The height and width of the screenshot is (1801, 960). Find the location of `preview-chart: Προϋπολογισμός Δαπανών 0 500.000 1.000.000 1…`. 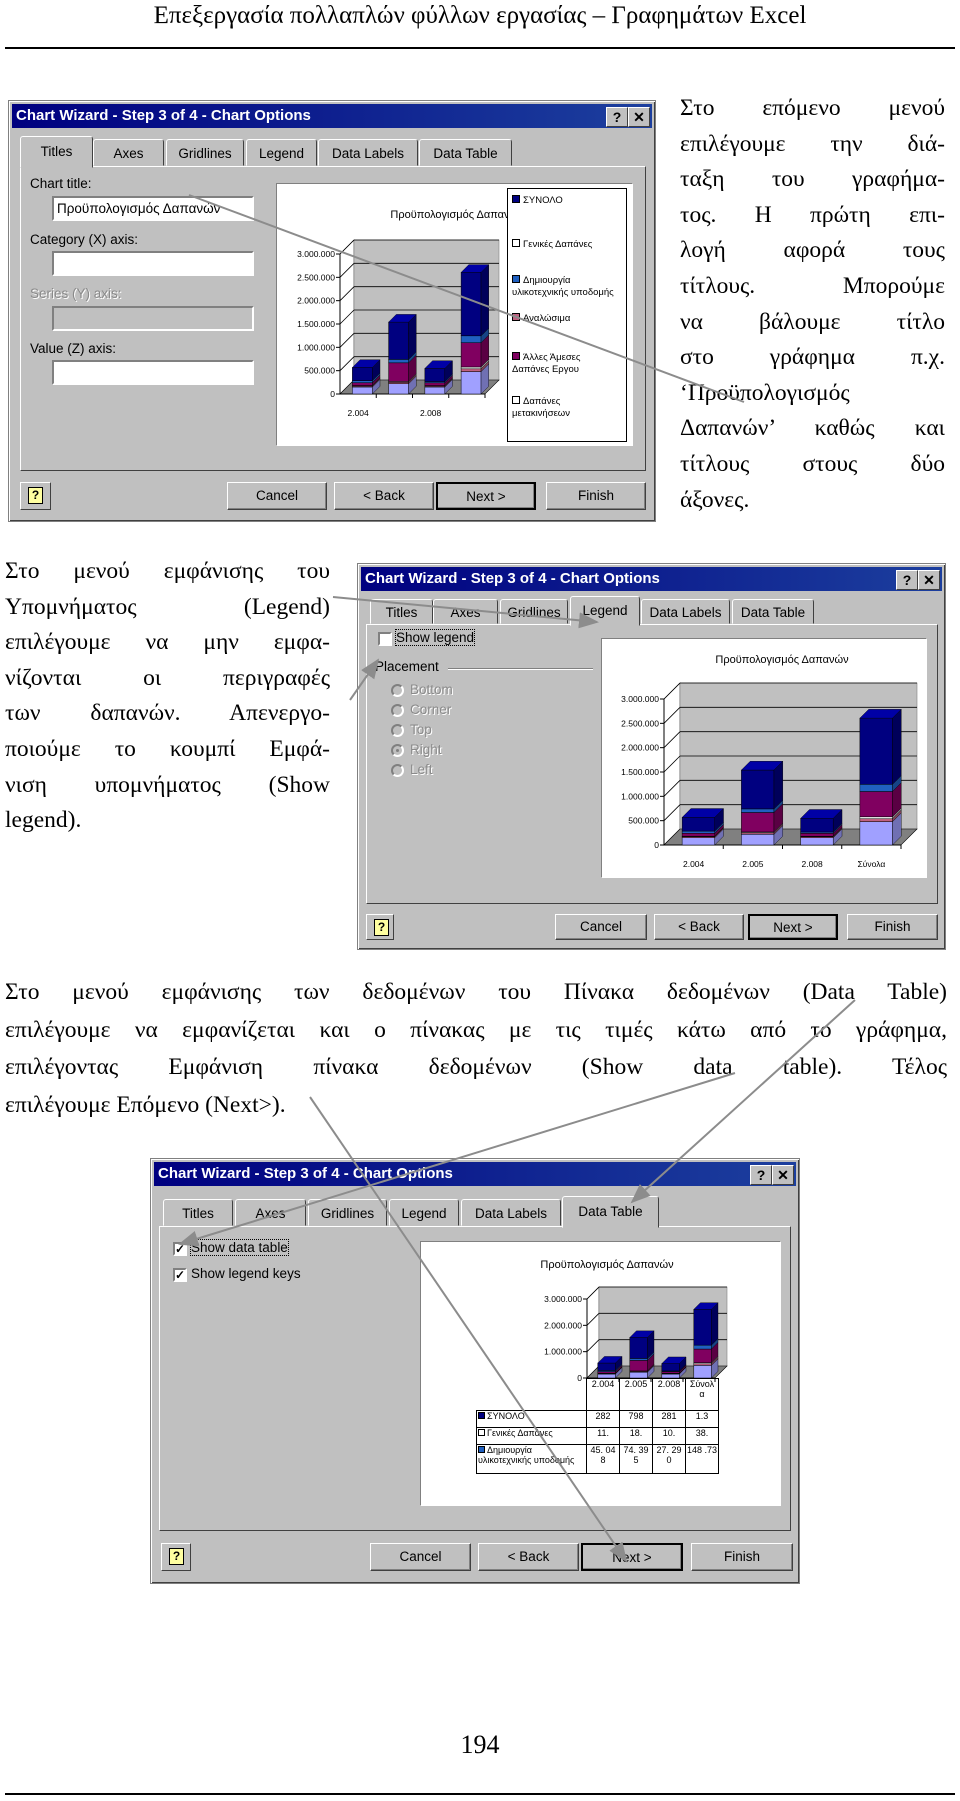

preview-chart: Προϋπολογισμός Δαπανών 0 500.000 1.000.000 1… is located at coordinates (769, 761).